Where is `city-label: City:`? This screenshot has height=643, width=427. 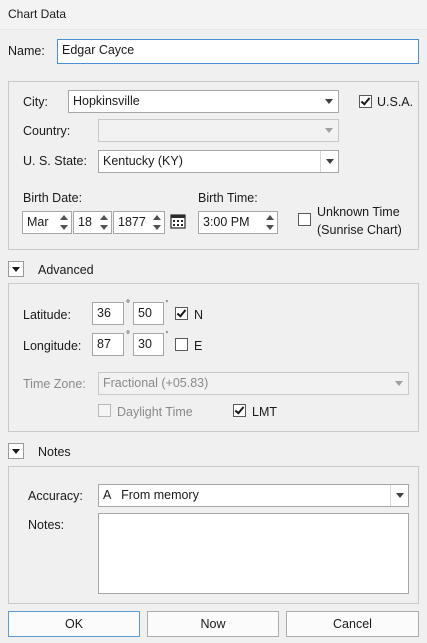
city-label: City: is located at coordinates (35, 102).